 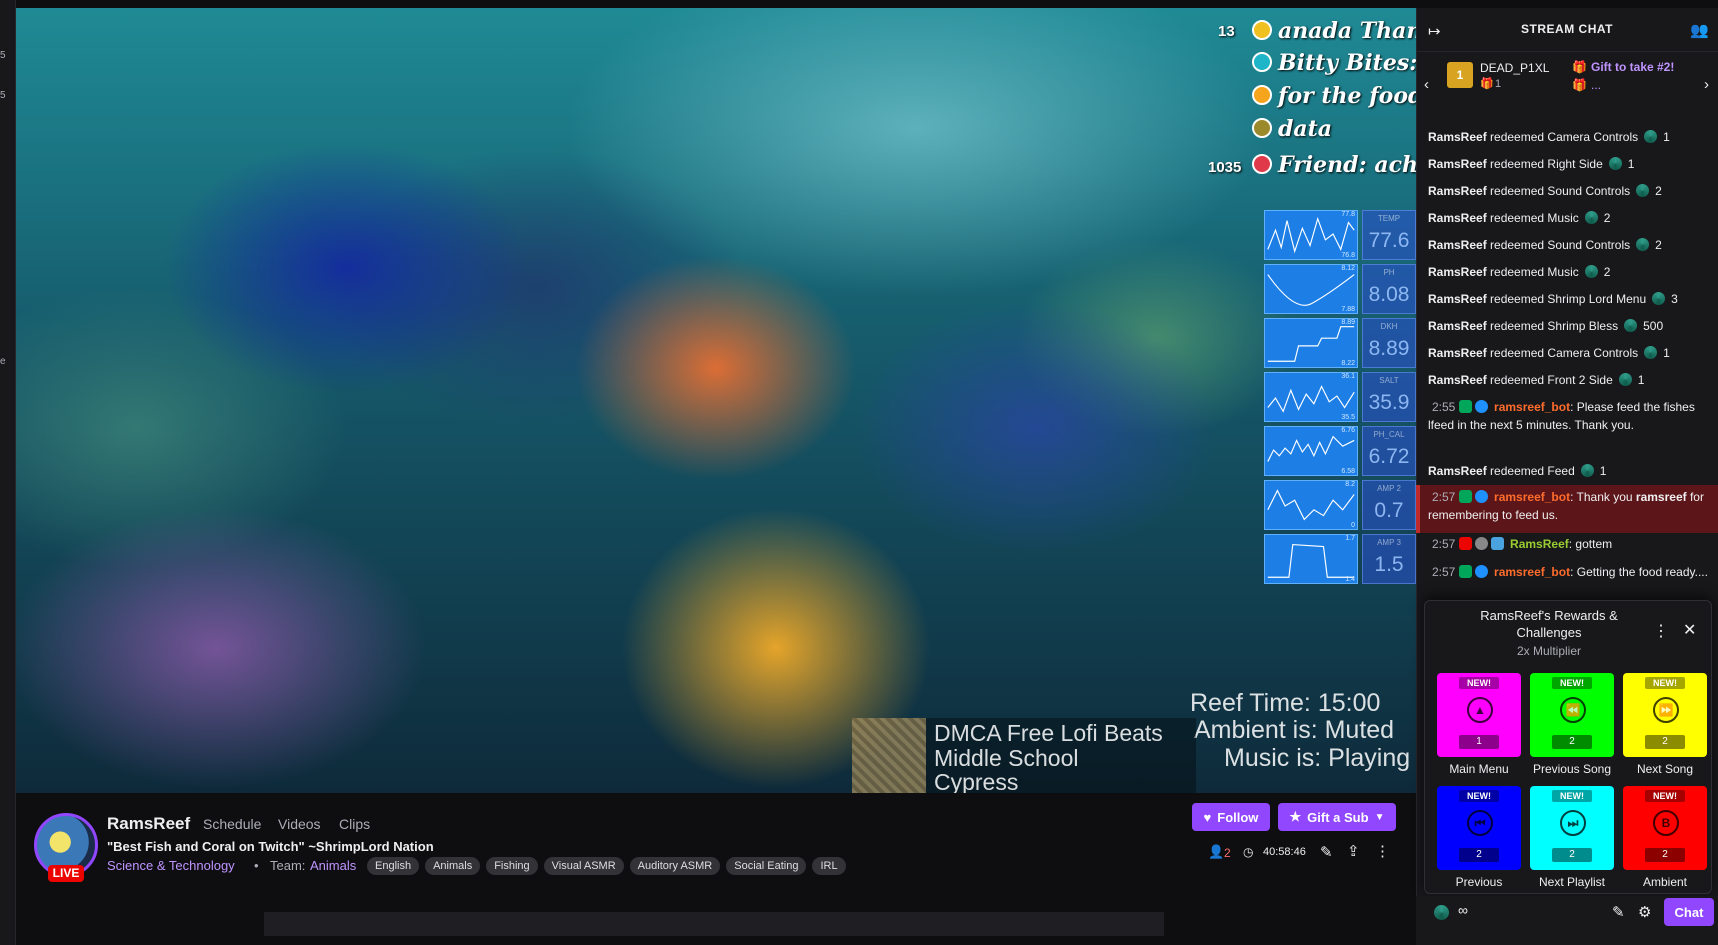 I want to click on gift-sub-button: ★ Gift a Sub ▼, so click(x=1337, y=817).